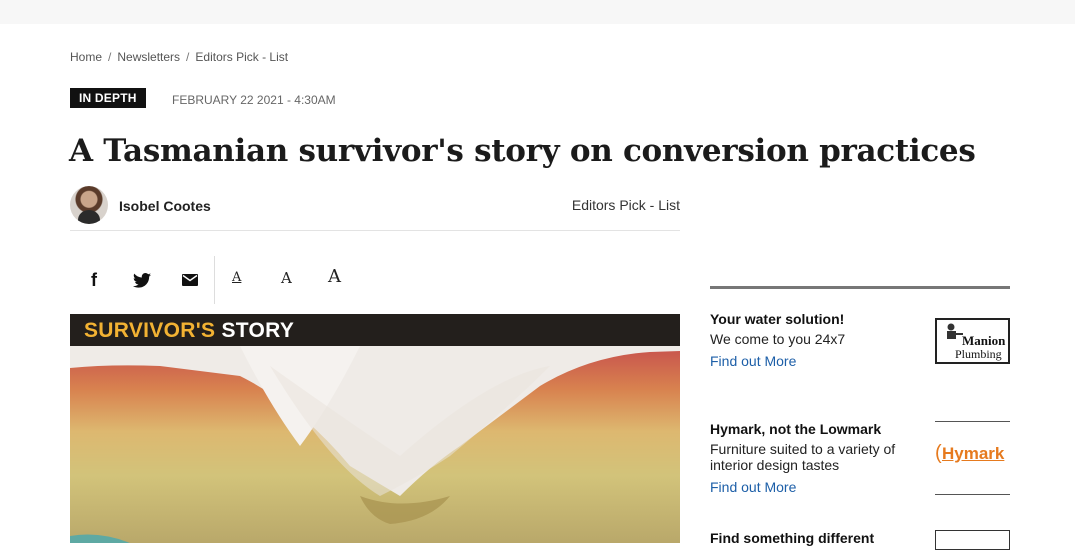 This screenshot has width=1075, height=550. What do you see at coordinates (860, 540) in the screenshot?
I see `ad-card: Find something different` at bounding box center [860, 540].